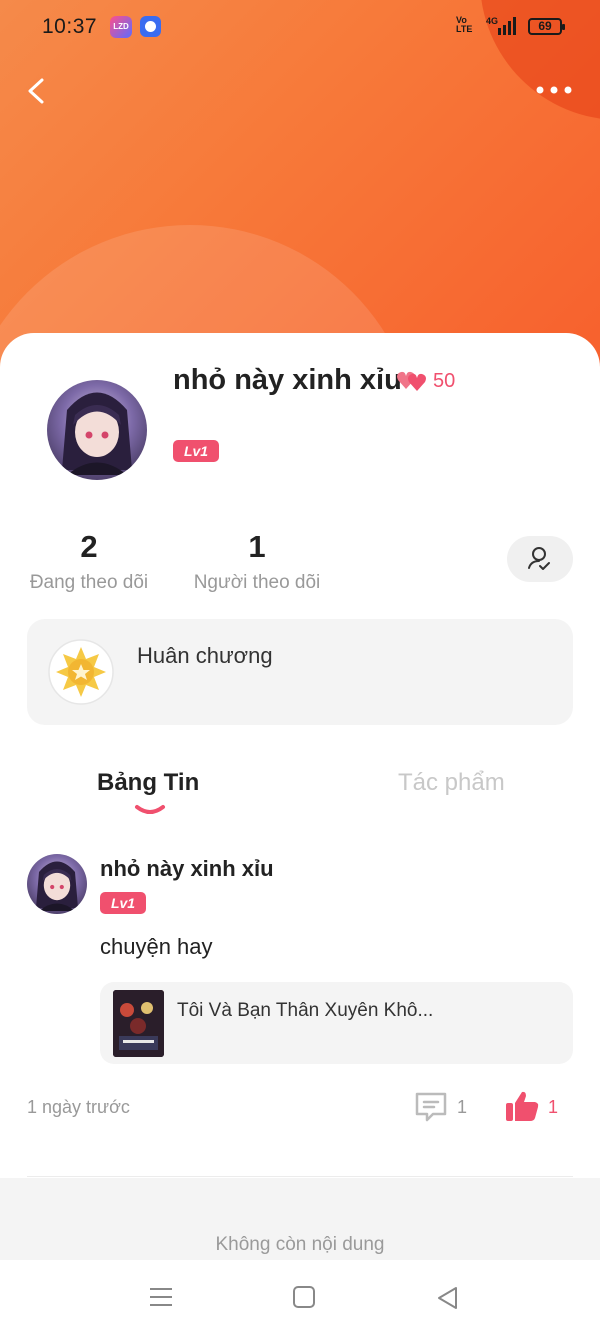  I want to click on hearts-icon, so click(411, 381).